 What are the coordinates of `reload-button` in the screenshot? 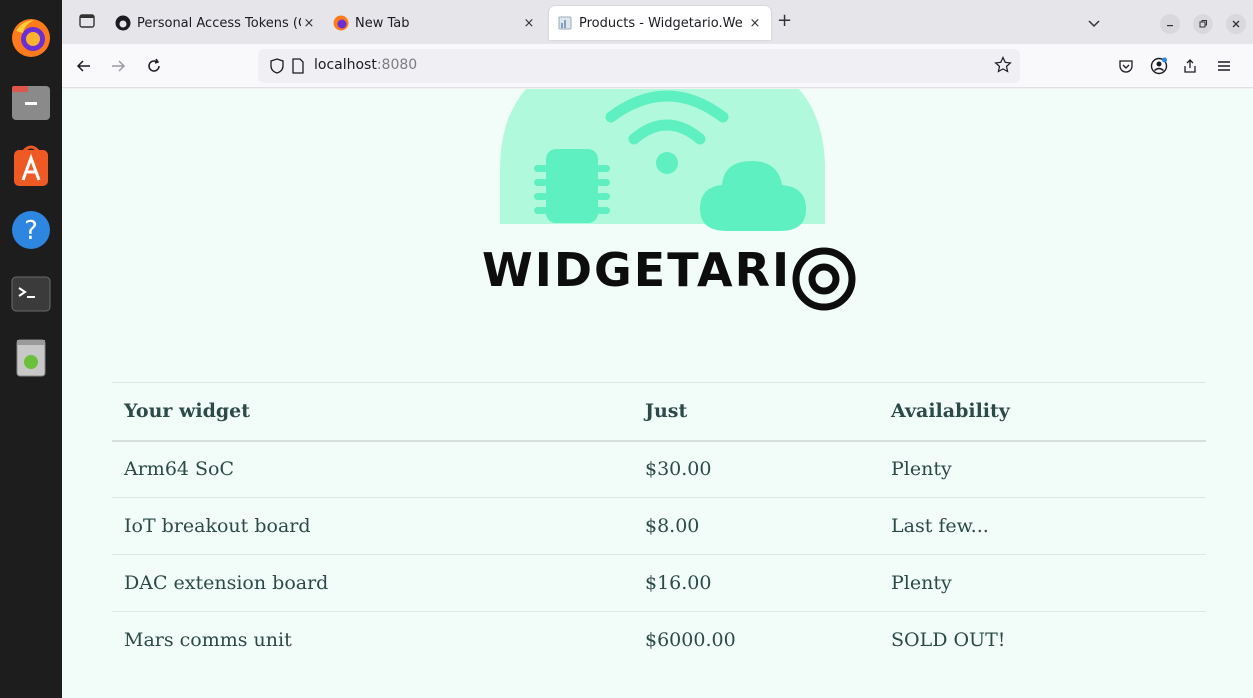 It's located at (154, 66).